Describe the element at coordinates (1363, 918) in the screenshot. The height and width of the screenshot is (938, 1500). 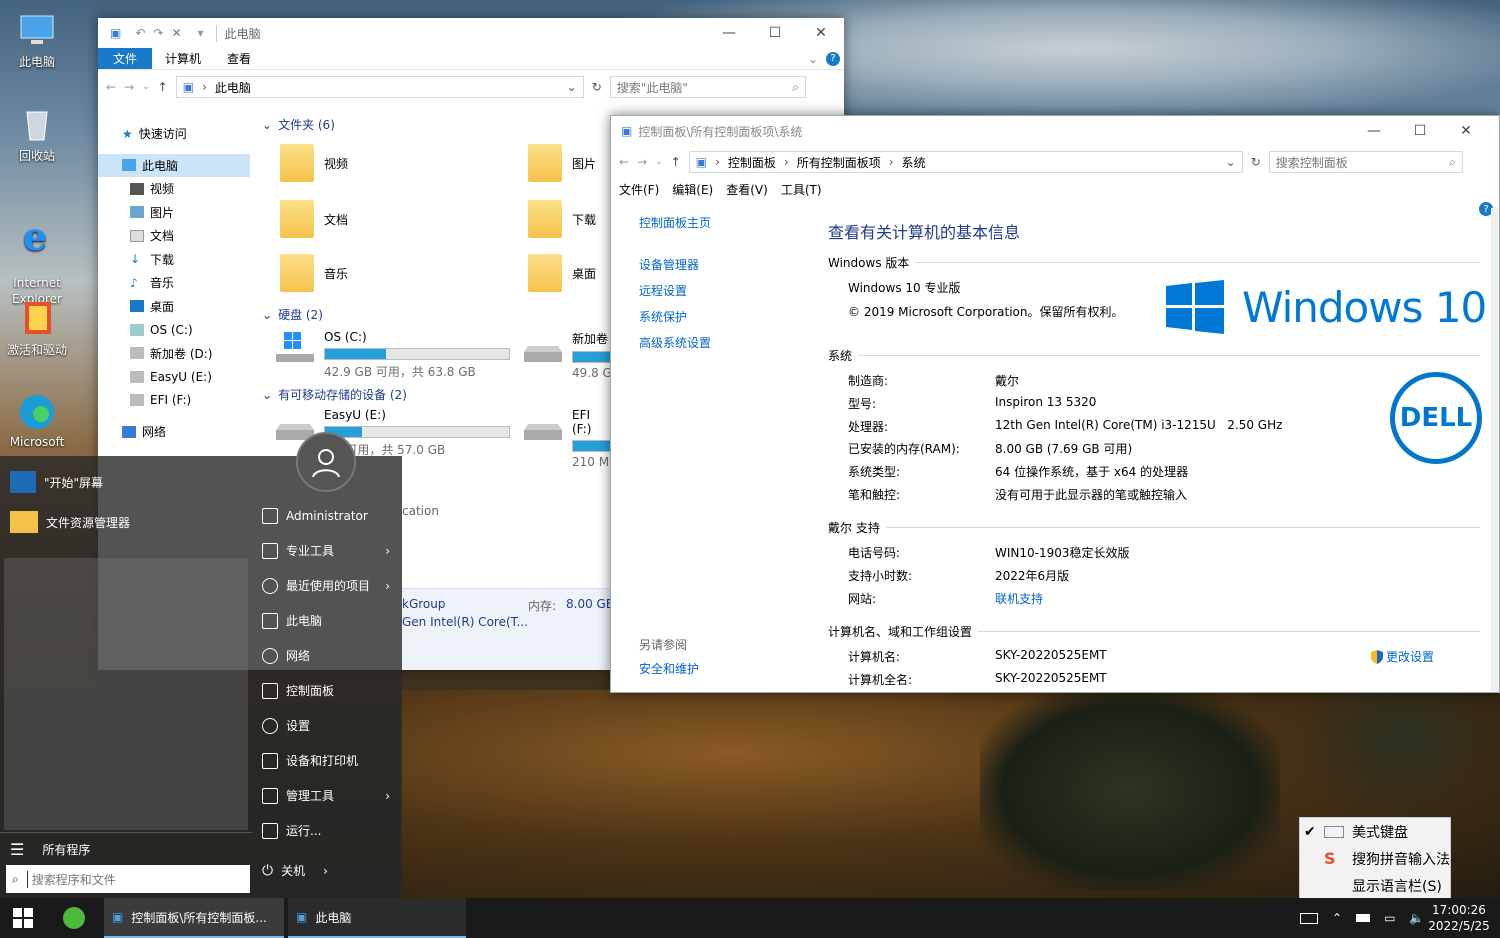
I see `battery-icon` at that location.